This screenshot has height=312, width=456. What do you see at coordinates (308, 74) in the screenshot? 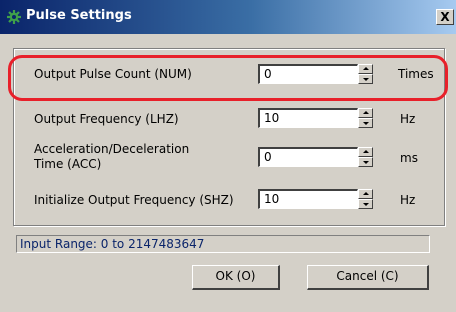
I see `output-pulse-count-input: 0` at bounding box center [308, 74].